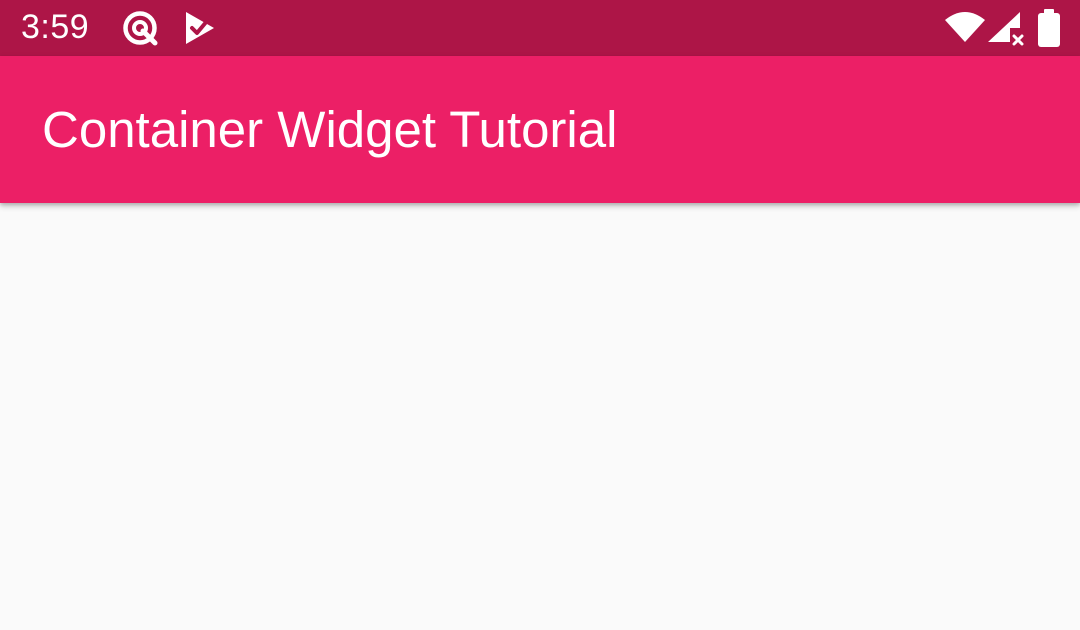 The image size is (1080, 630). I want to click on wifi-icon, so click(965, 28).